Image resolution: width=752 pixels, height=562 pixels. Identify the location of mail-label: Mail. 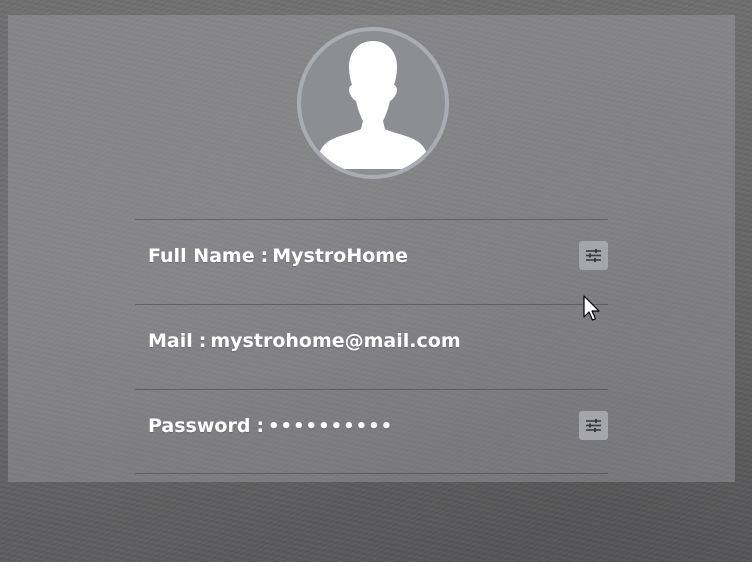
(170, 341).